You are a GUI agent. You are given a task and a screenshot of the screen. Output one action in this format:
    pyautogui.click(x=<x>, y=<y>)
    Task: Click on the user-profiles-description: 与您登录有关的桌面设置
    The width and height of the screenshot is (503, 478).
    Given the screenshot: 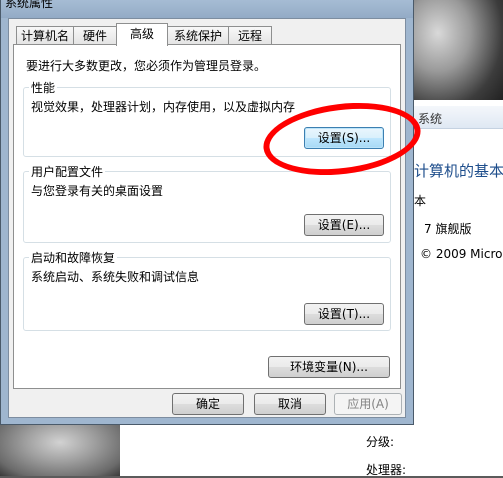 What is the action you would take?
    pyautogui.click(x=97, y=191)
    